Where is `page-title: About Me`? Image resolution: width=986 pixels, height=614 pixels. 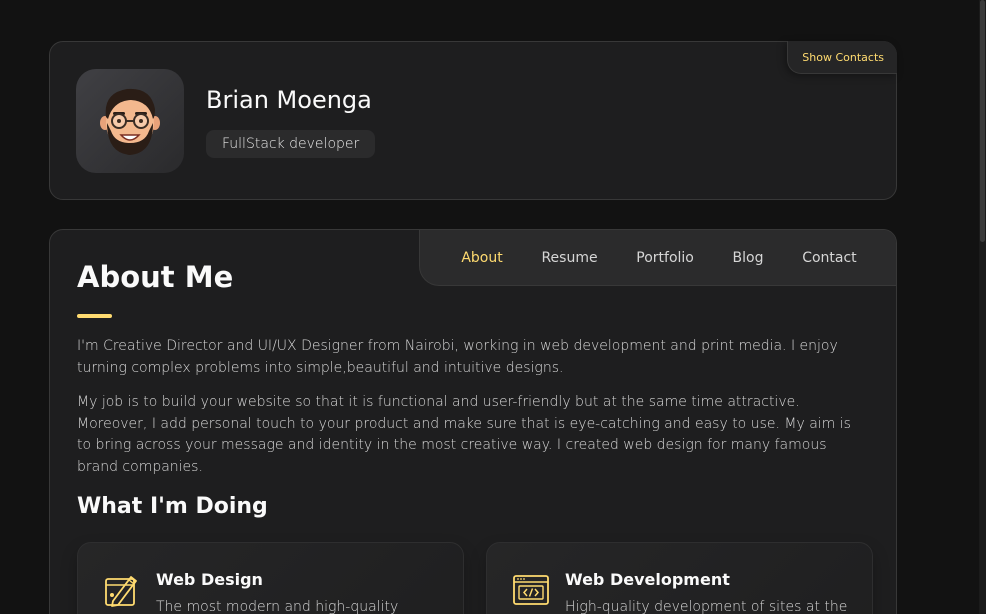
page-title: About Me is located at coordinates (155, 277).